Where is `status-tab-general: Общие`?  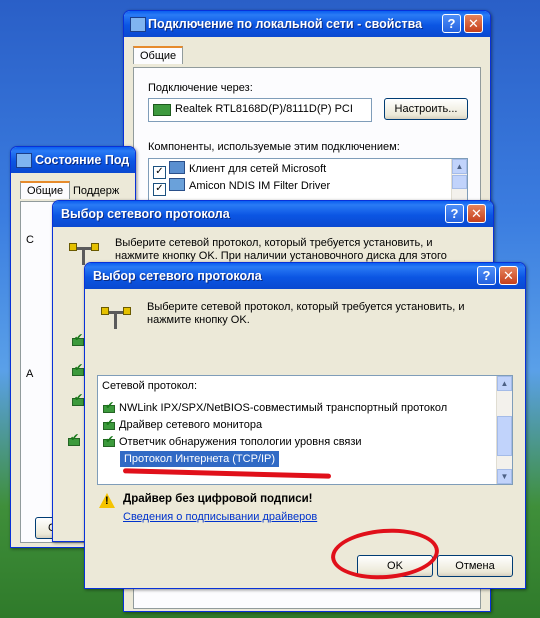
status-tab-general: Общие is located at coordinates (45, 190).